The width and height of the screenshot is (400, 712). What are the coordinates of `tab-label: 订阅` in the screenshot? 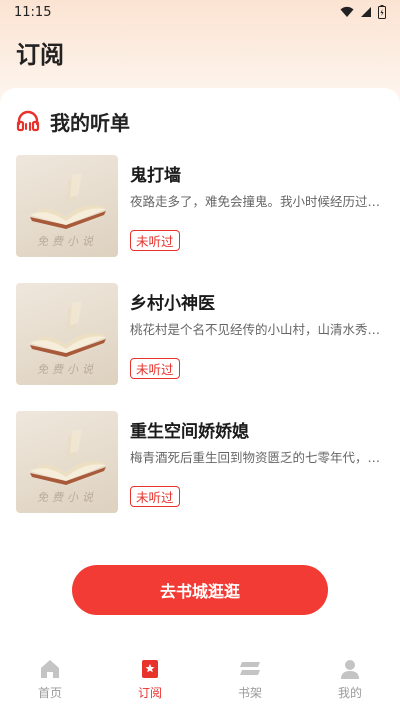 It's located at (149, 693).